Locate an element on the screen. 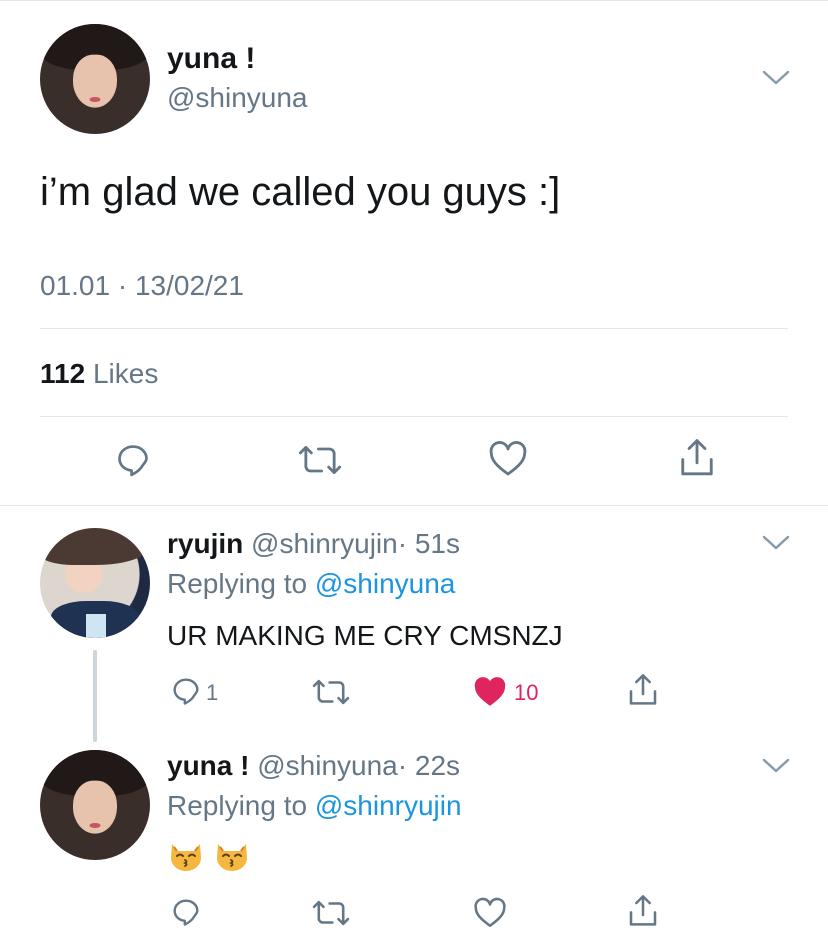 The width and height of the screenshot is (828, 947). replying-to-link: @shinyuna is located at coordinates (385, 583).